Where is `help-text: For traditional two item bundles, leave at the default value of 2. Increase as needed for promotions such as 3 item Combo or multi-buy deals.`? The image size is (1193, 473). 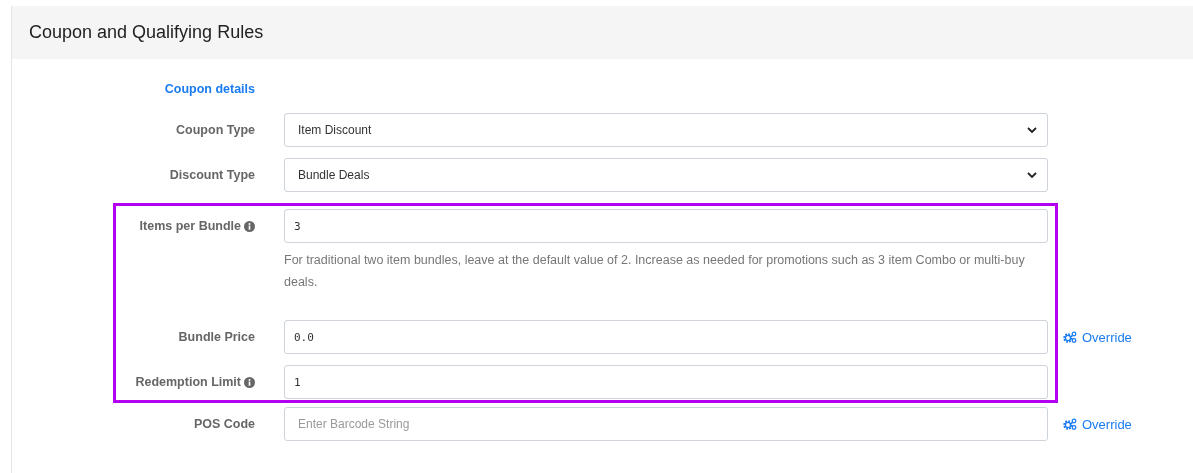 help-text: For traditional two item bundles, leave at the default value of 2. Increase as needed for promotions such as 3 item Combo or multi-buy deals. is located at coordinates (655, 271).